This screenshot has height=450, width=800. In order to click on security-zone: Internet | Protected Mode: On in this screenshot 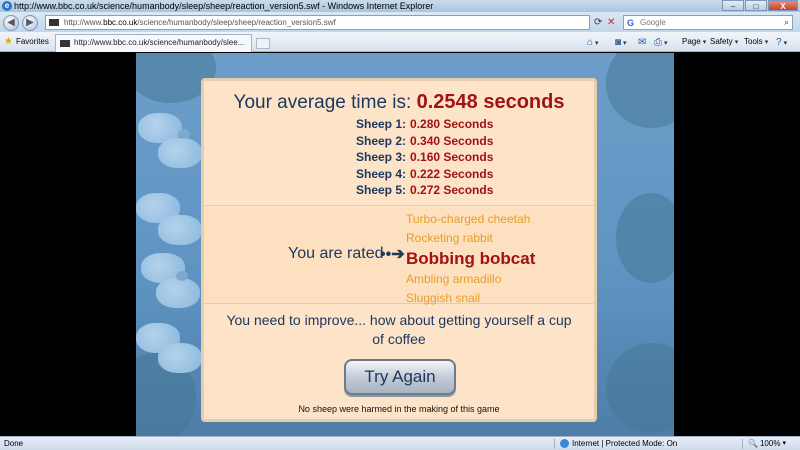, I will do `click(618, 443)`.